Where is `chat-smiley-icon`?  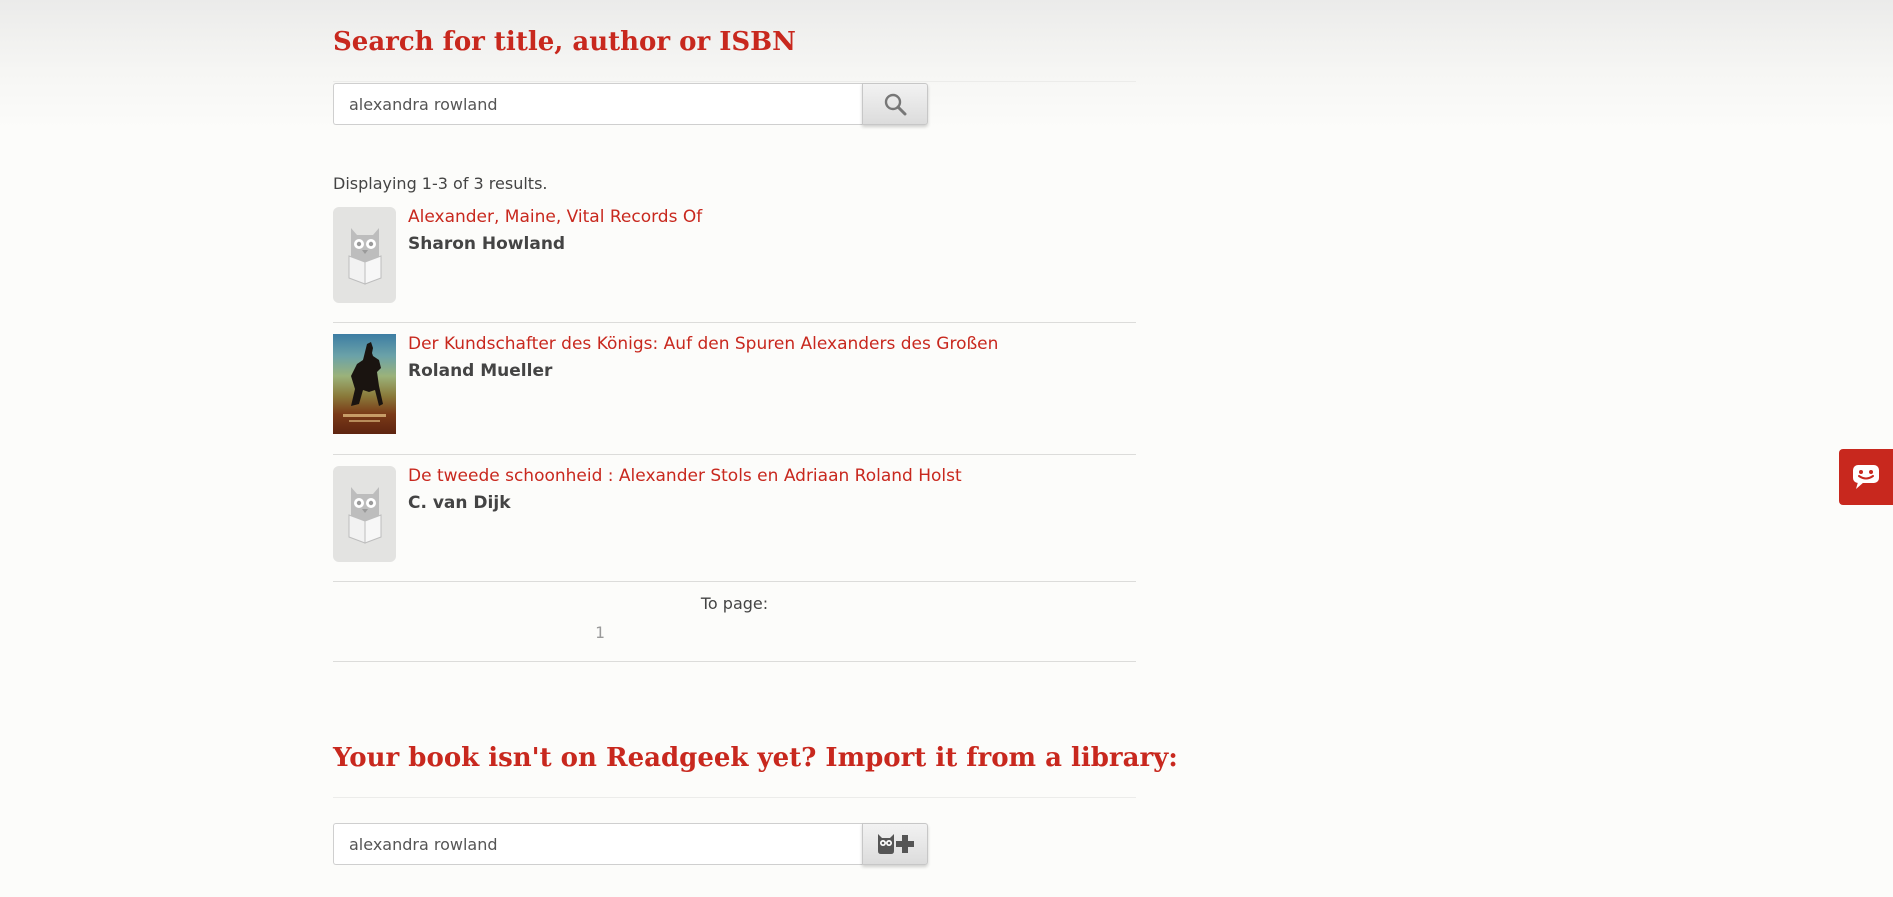
chat-smiley-icon is located at coordinates (1866, 477).